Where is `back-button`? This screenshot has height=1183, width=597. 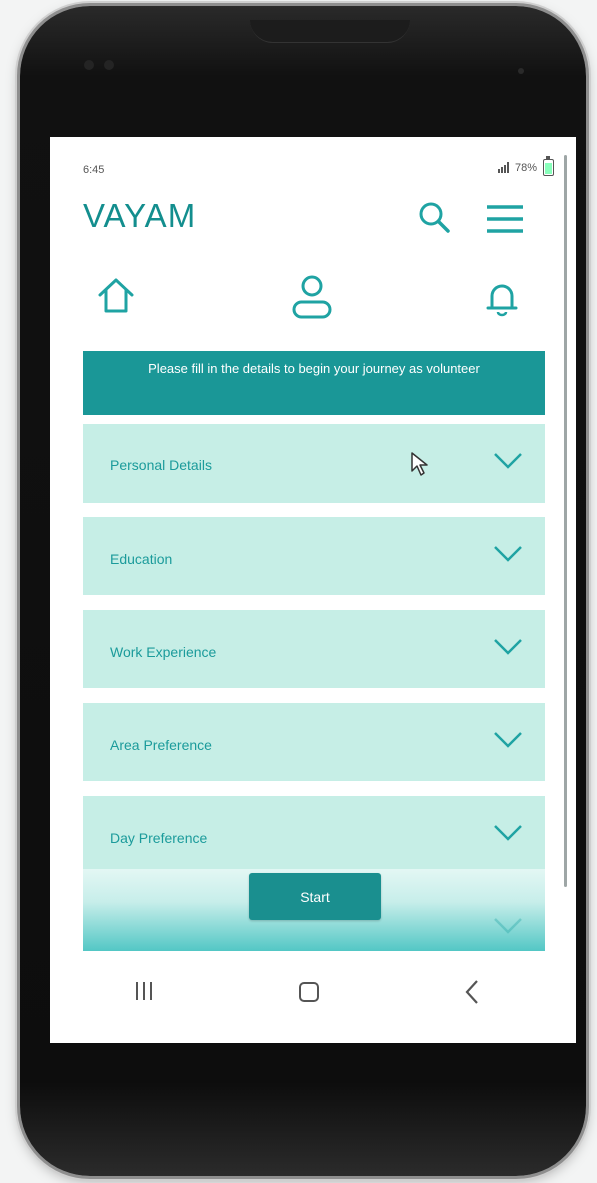
back-button is located at coordinates (472, 994).